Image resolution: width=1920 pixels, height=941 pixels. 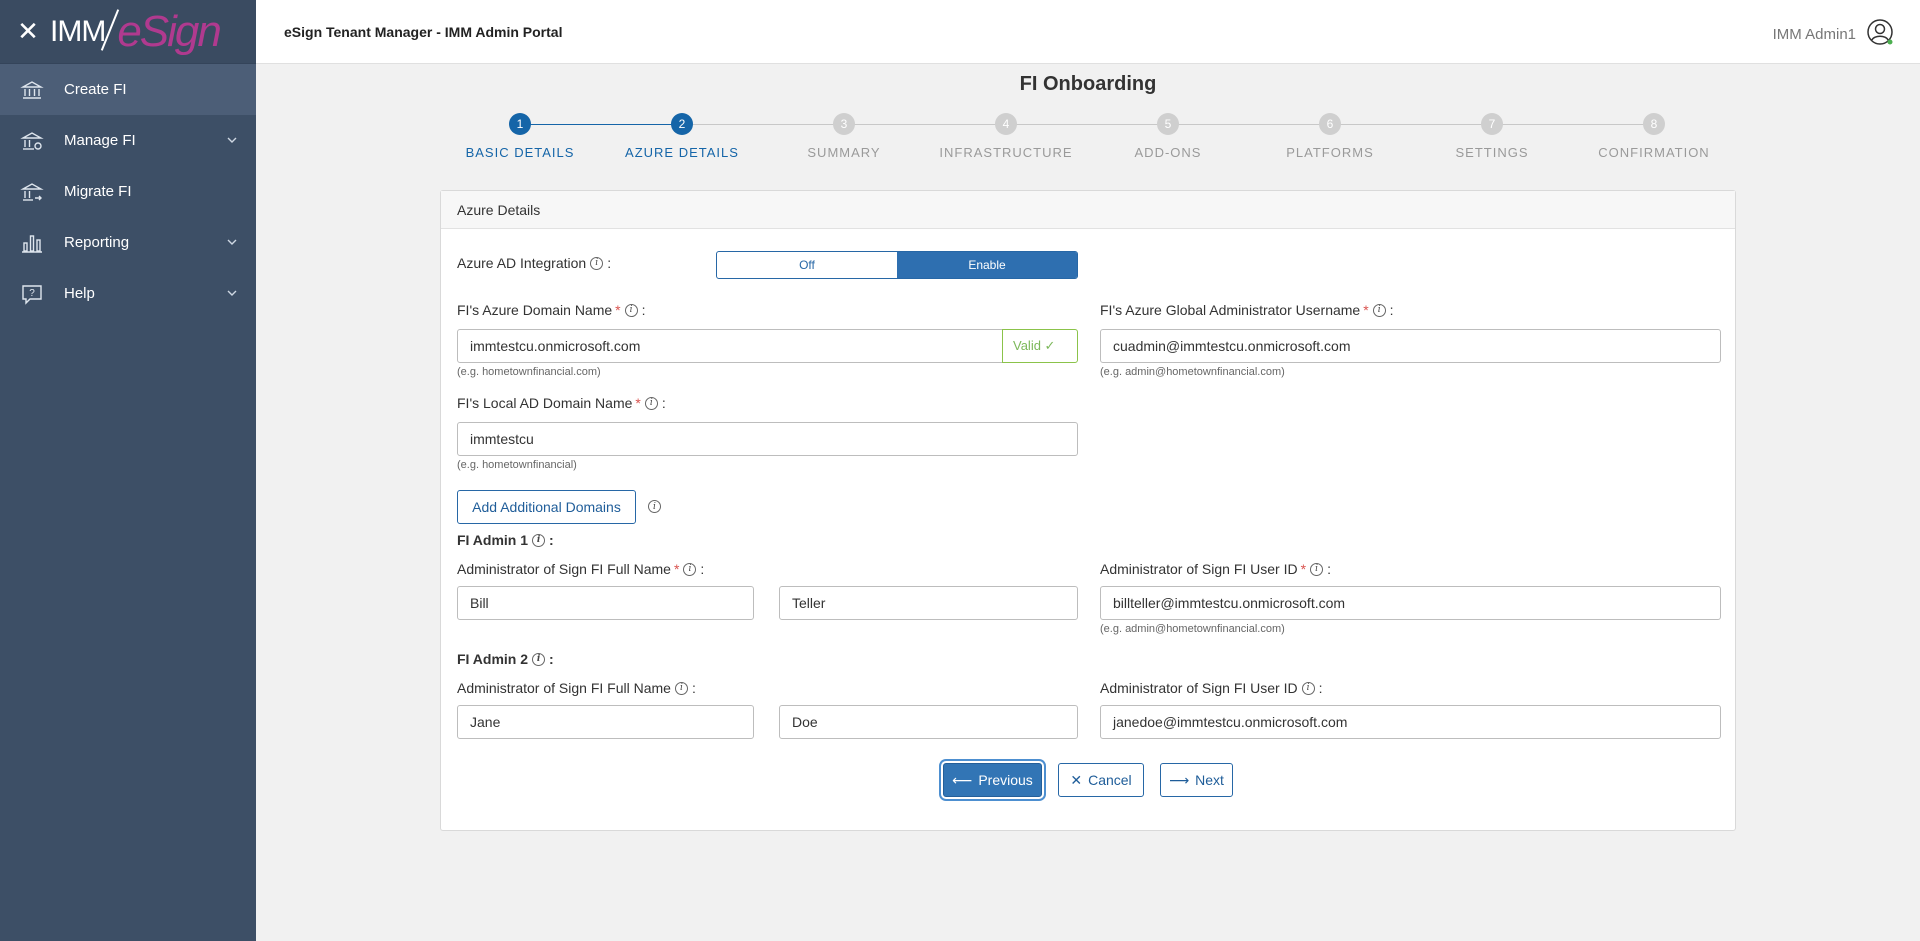 What do you see at coordinates (1410, 722) in the screenshot?
I see `admin2-user-id-input: janedoe@immtestcu.onmicrosoft.com` at bounding box center [1410, 722].